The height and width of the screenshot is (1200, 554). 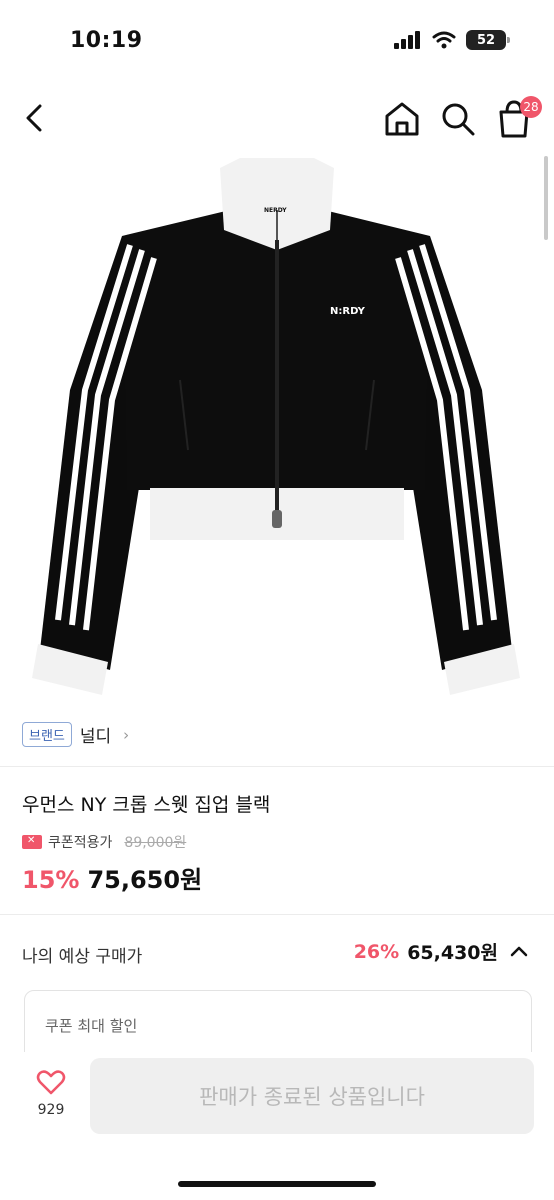 What do you see at coordinates (51, 1082) in the screenshot?
I see `heart-icon` at bounding box center [51, 1082].